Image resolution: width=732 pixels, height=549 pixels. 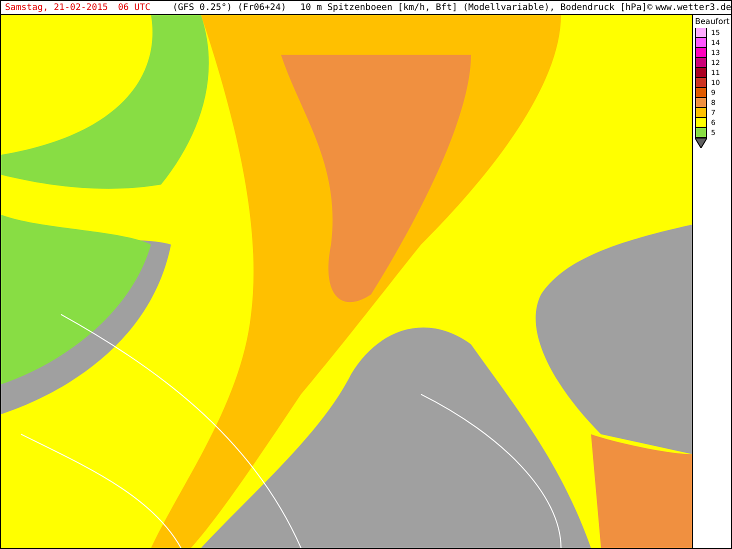 What do you see at coordinates (229, 7) in the screenshot?
I see `model-text: (GFS 0.25°) (Fr06+24)` at bounding box center [229, 7].